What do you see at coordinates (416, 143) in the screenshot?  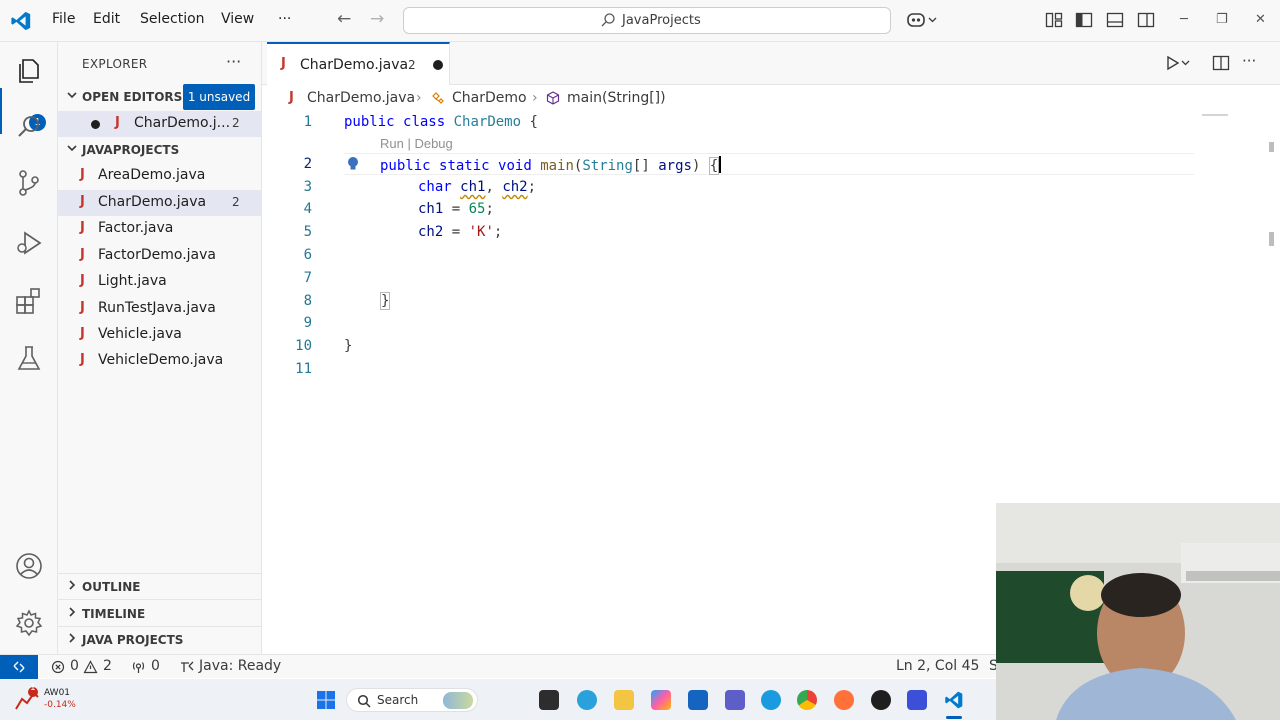 I see `run-debug-codelens: Run | Debug` at bounding box center [416, 143].